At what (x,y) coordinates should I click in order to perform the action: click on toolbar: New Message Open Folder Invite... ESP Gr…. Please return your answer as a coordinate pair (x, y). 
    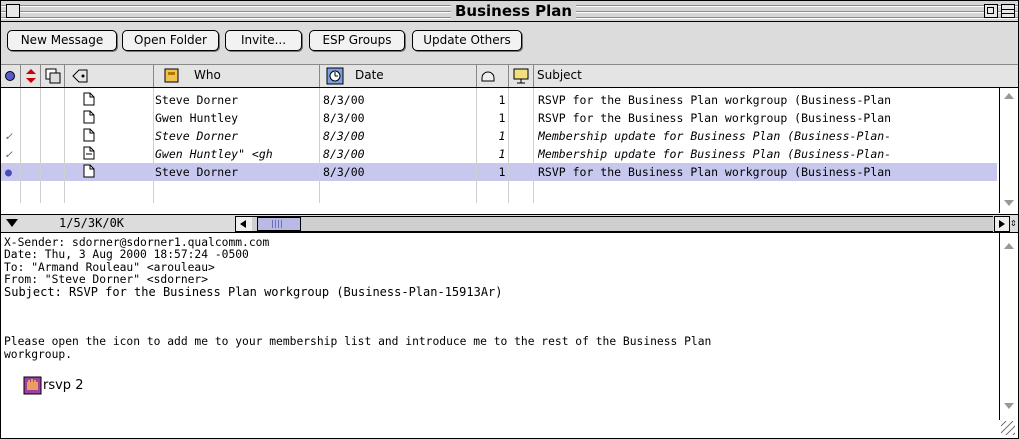
    Looking at the image, I should click on (509, 43).